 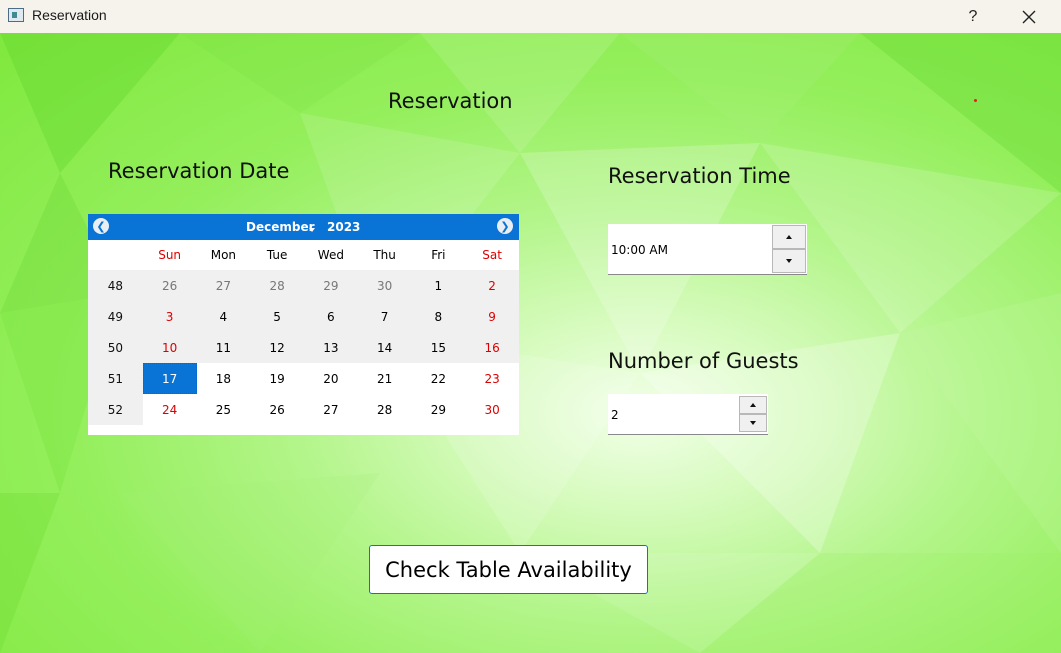 What do you see at coordinates (330, 255) in the screenshot?
I see `weekday-label: Wed` at bounding box center [330, 255].